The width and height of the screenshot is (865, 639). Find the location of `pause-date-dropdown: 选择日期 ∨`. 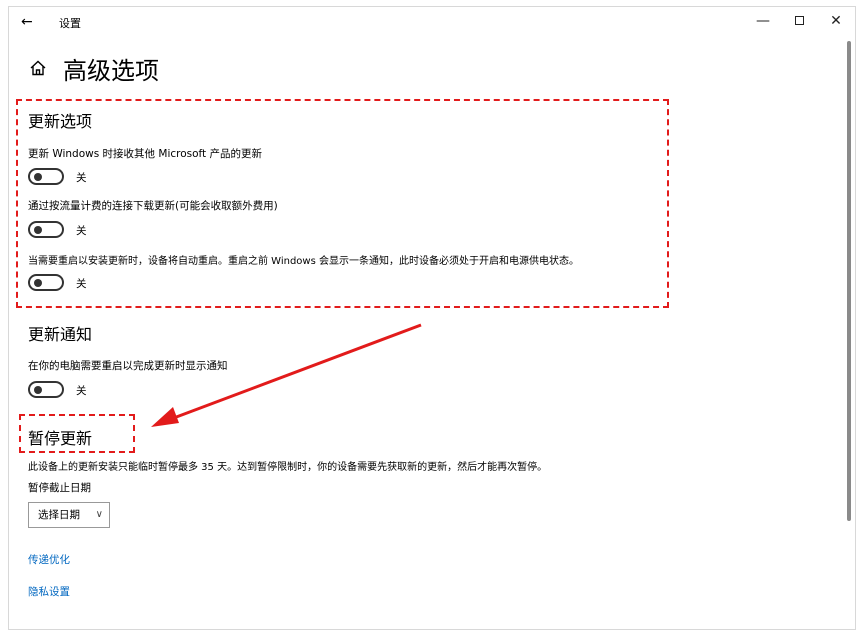

pause-date-dropdown: 选择日期 ∨ is located at coordinates (69, 515).